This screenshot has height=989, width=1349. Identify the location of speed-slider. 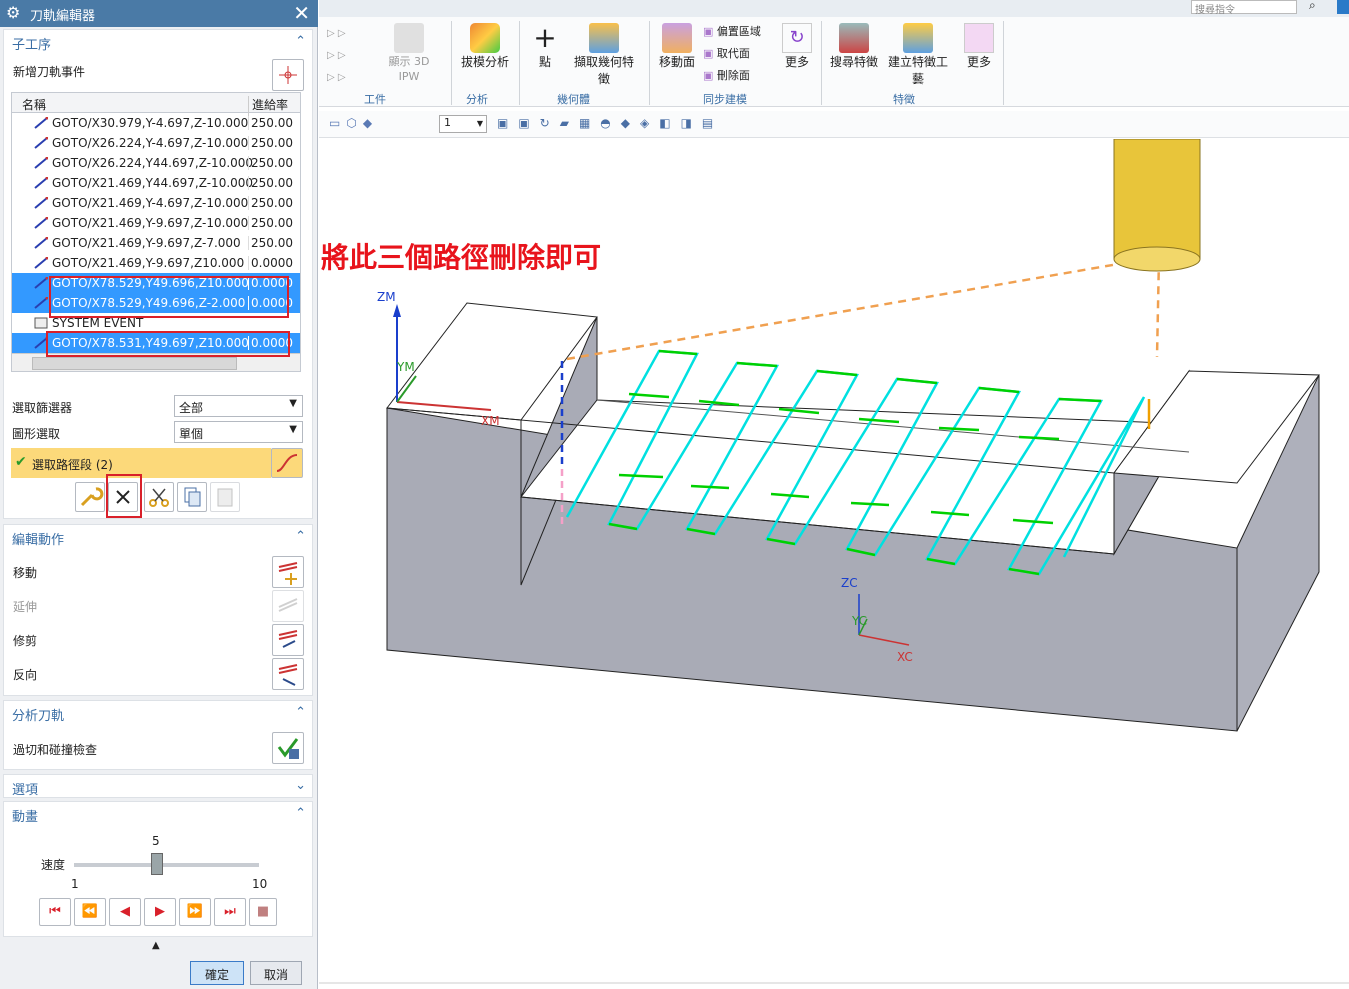
(166, 865).